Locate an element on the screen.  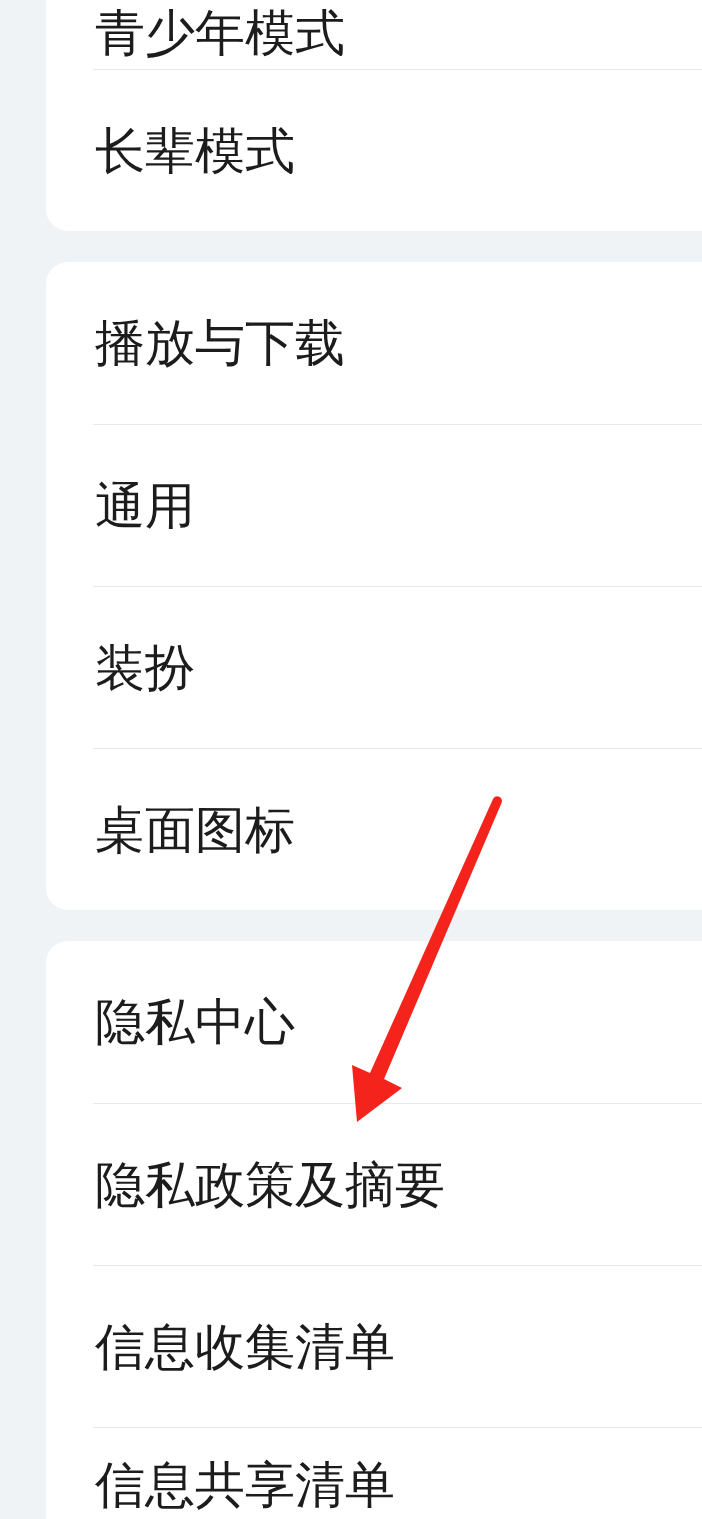
settings-item: 桌面图标 is located at coordinates (195, 829).